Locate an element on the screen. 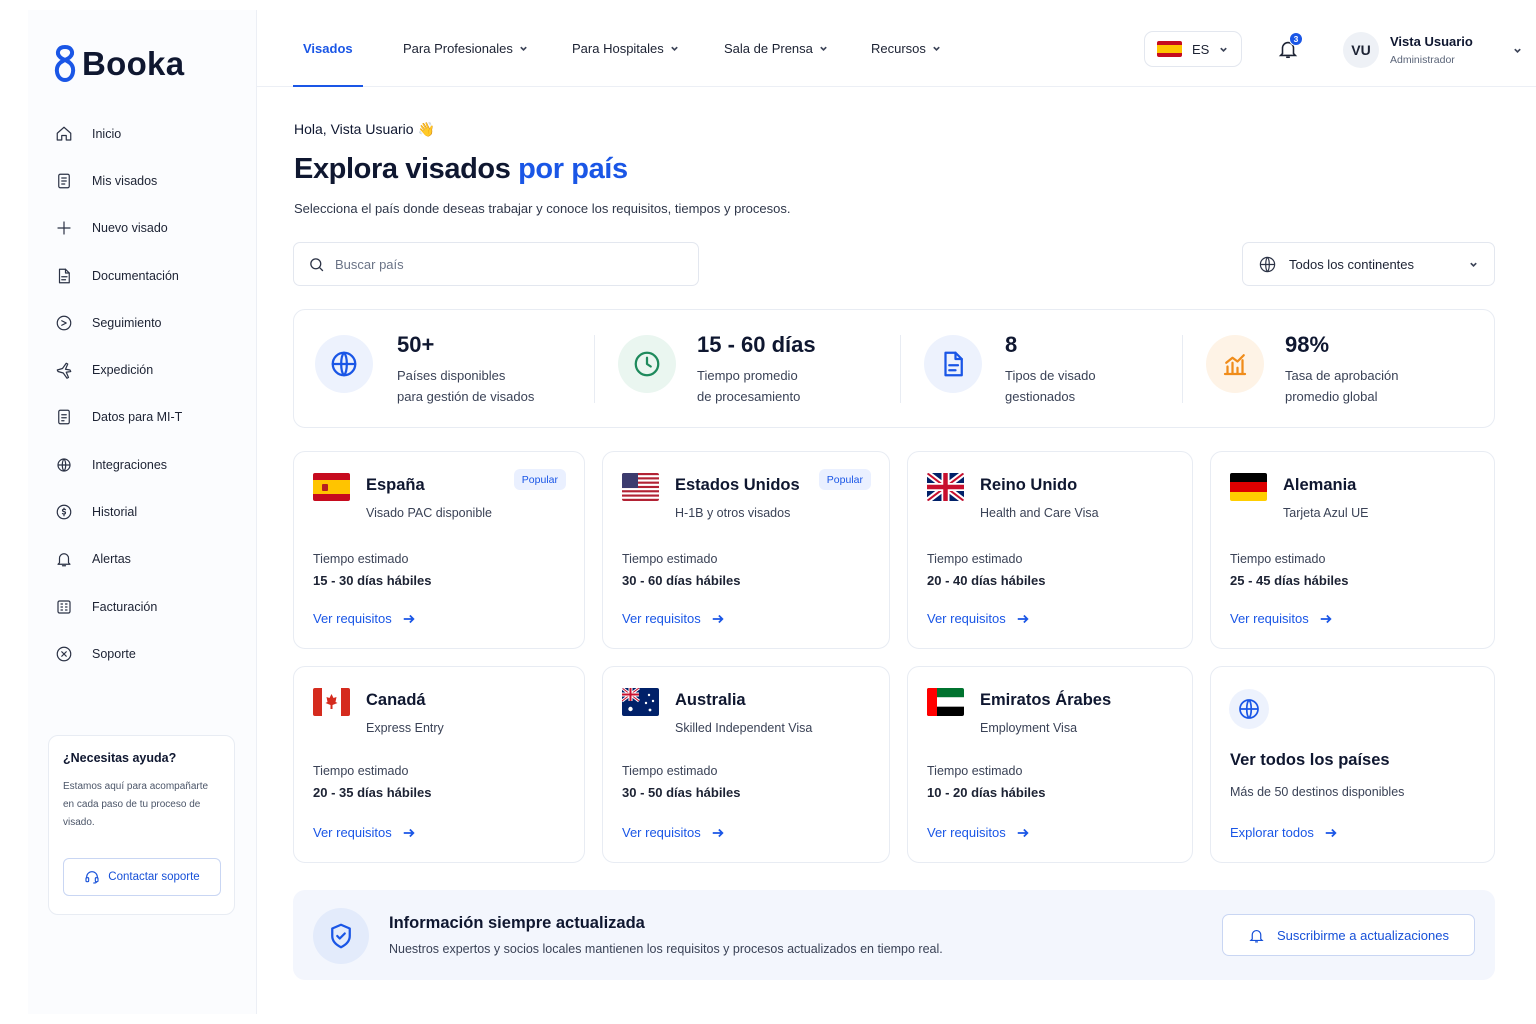  user-name: Vista Usuario is located at coordinates (1431, 41).